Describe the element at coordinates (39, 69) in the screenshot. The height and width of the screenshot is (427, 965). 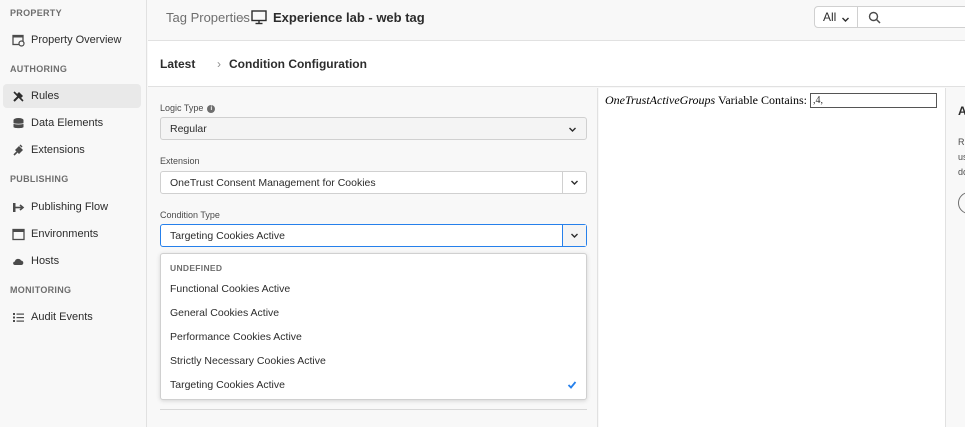
I see `section-authoring: AUTHORING` at that location.